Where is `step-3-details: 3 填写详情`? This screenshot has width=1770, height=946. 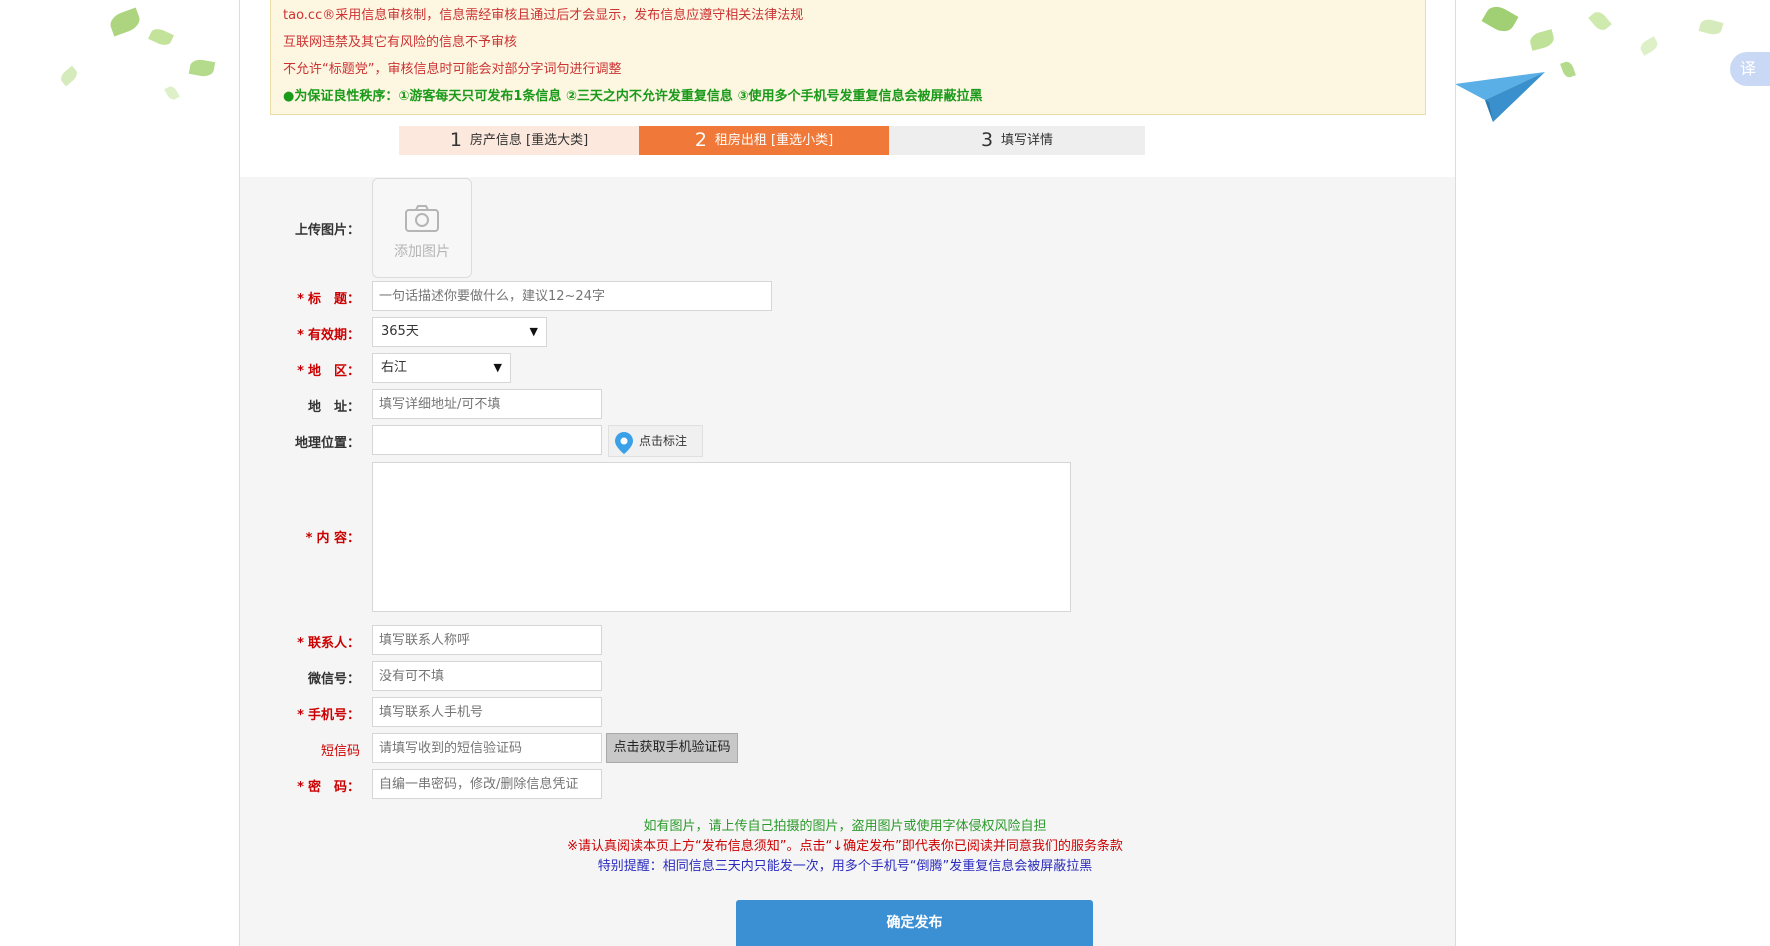 step-3-details: 3 填写详情 is located at coordinates (1017, 140).